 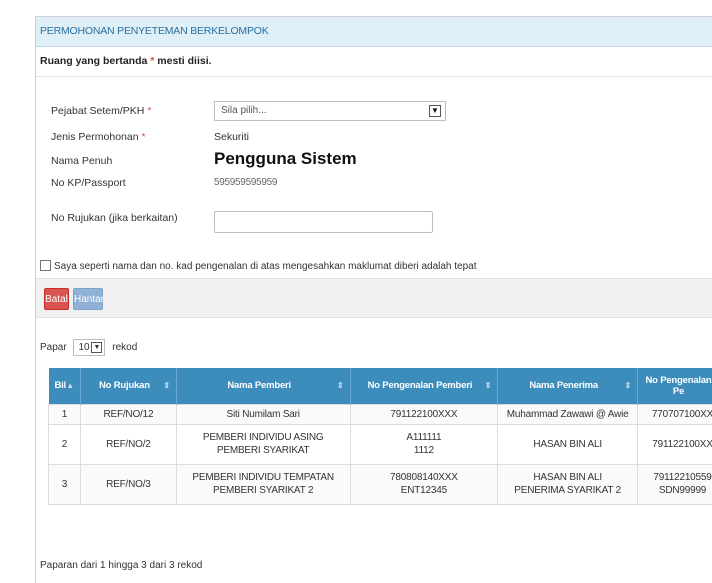 I want to click on page-length-value: 10, so click(x=84, y=347).